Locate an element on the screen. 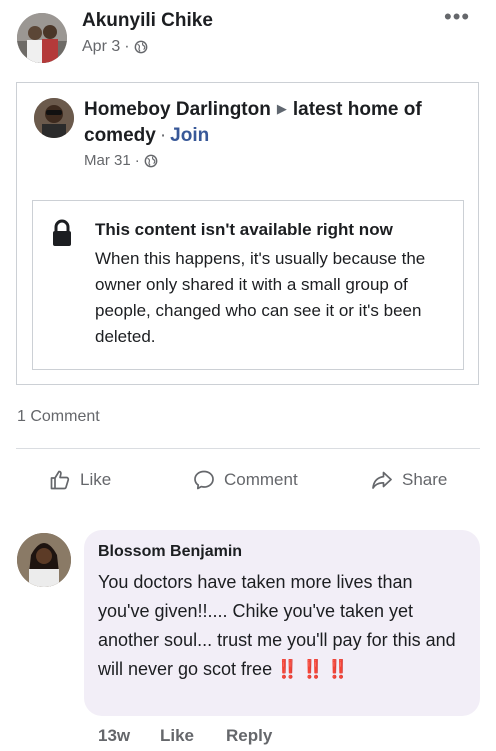 The width and height of the screenshot is (496, 751). play-arrow-icon: ▶ is located at coordinates (281, 108).